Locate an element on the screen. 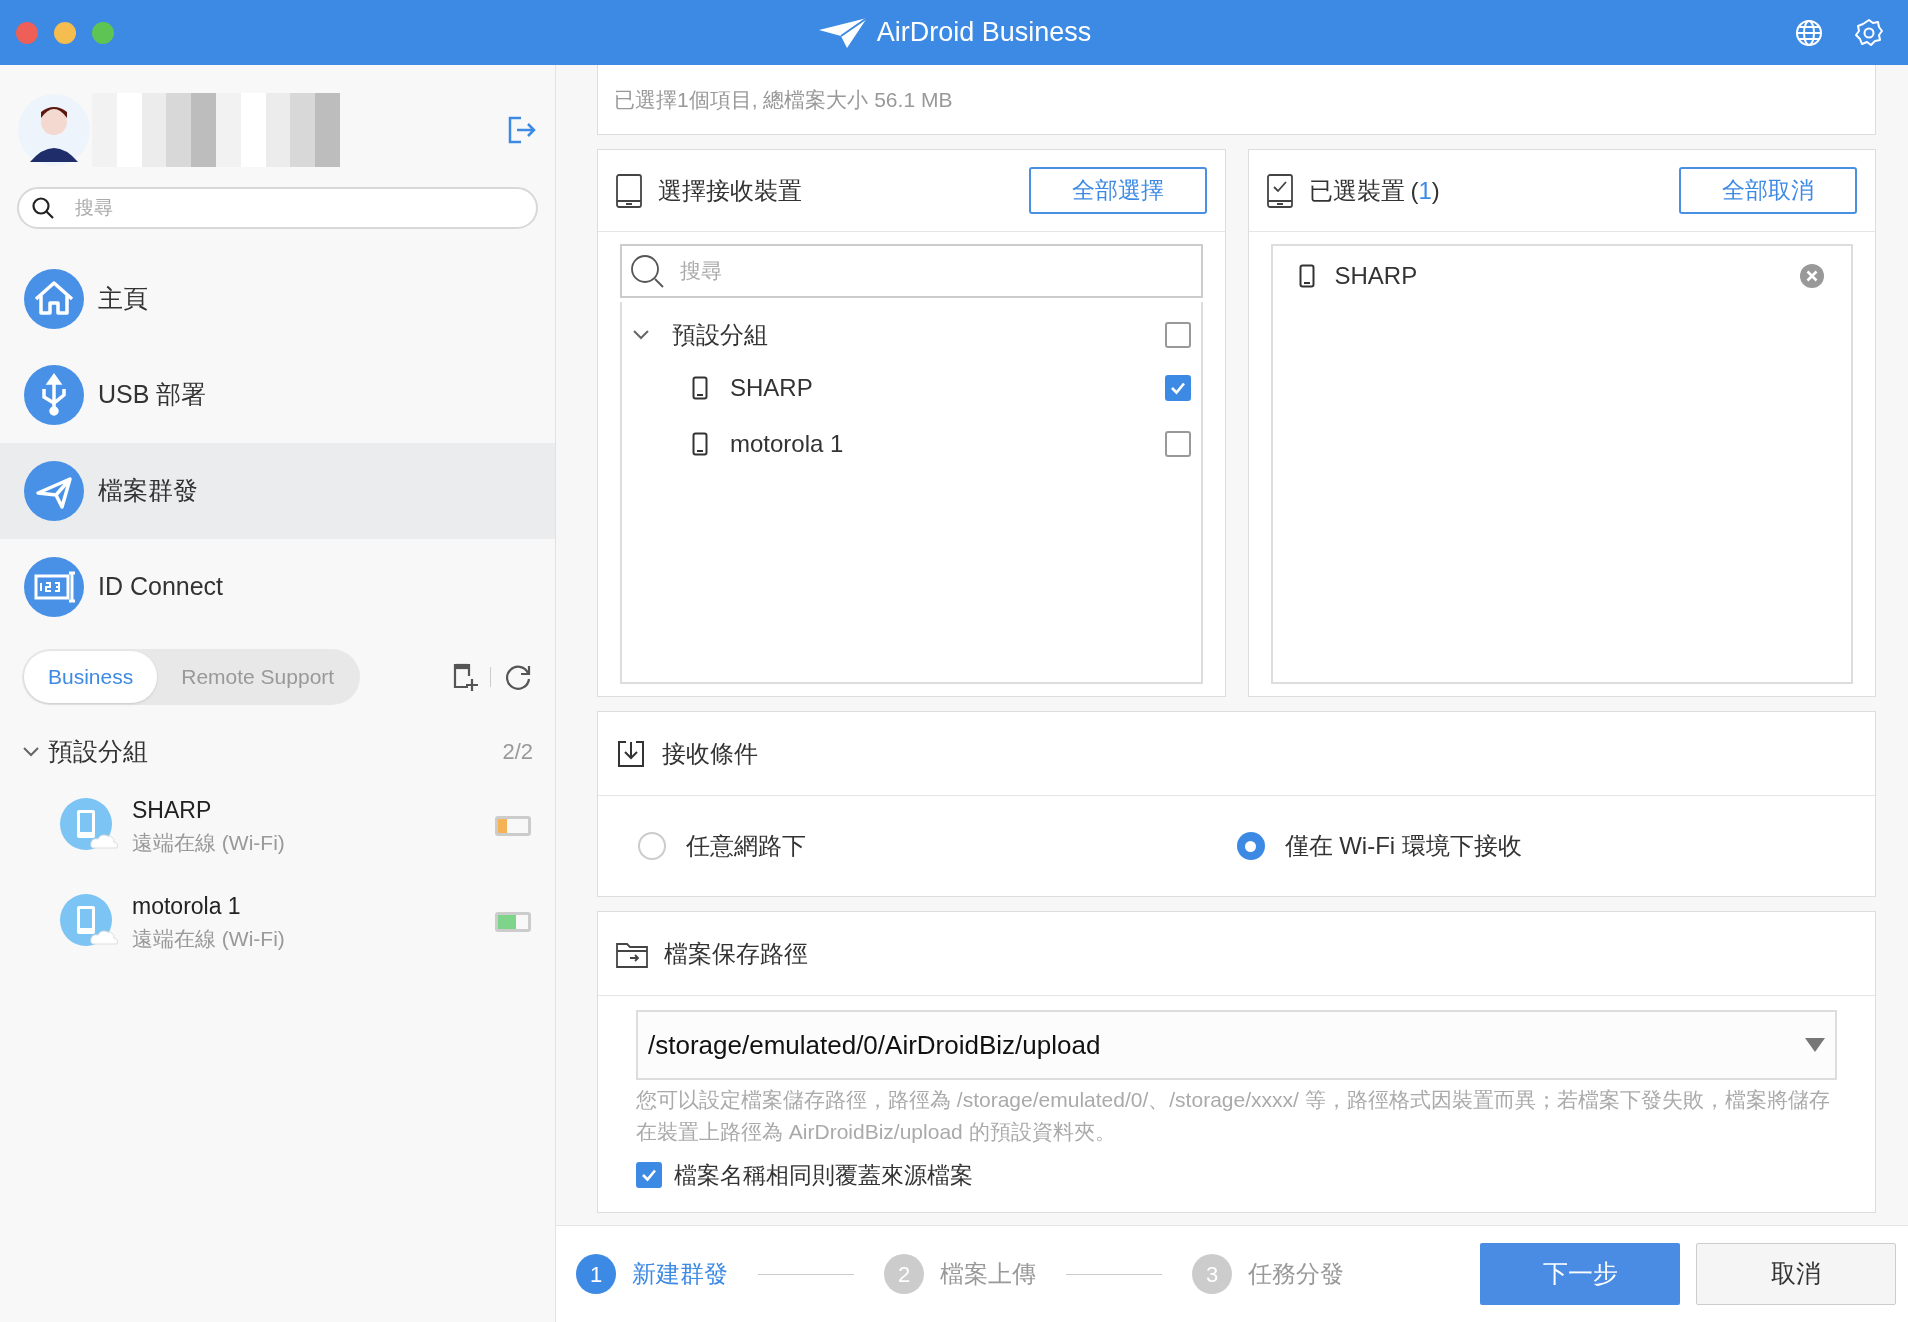 Image resolution: width=1908 pixels, height=1322 pixels. nav-item: 主頁 is located at coordinates (277, 299).